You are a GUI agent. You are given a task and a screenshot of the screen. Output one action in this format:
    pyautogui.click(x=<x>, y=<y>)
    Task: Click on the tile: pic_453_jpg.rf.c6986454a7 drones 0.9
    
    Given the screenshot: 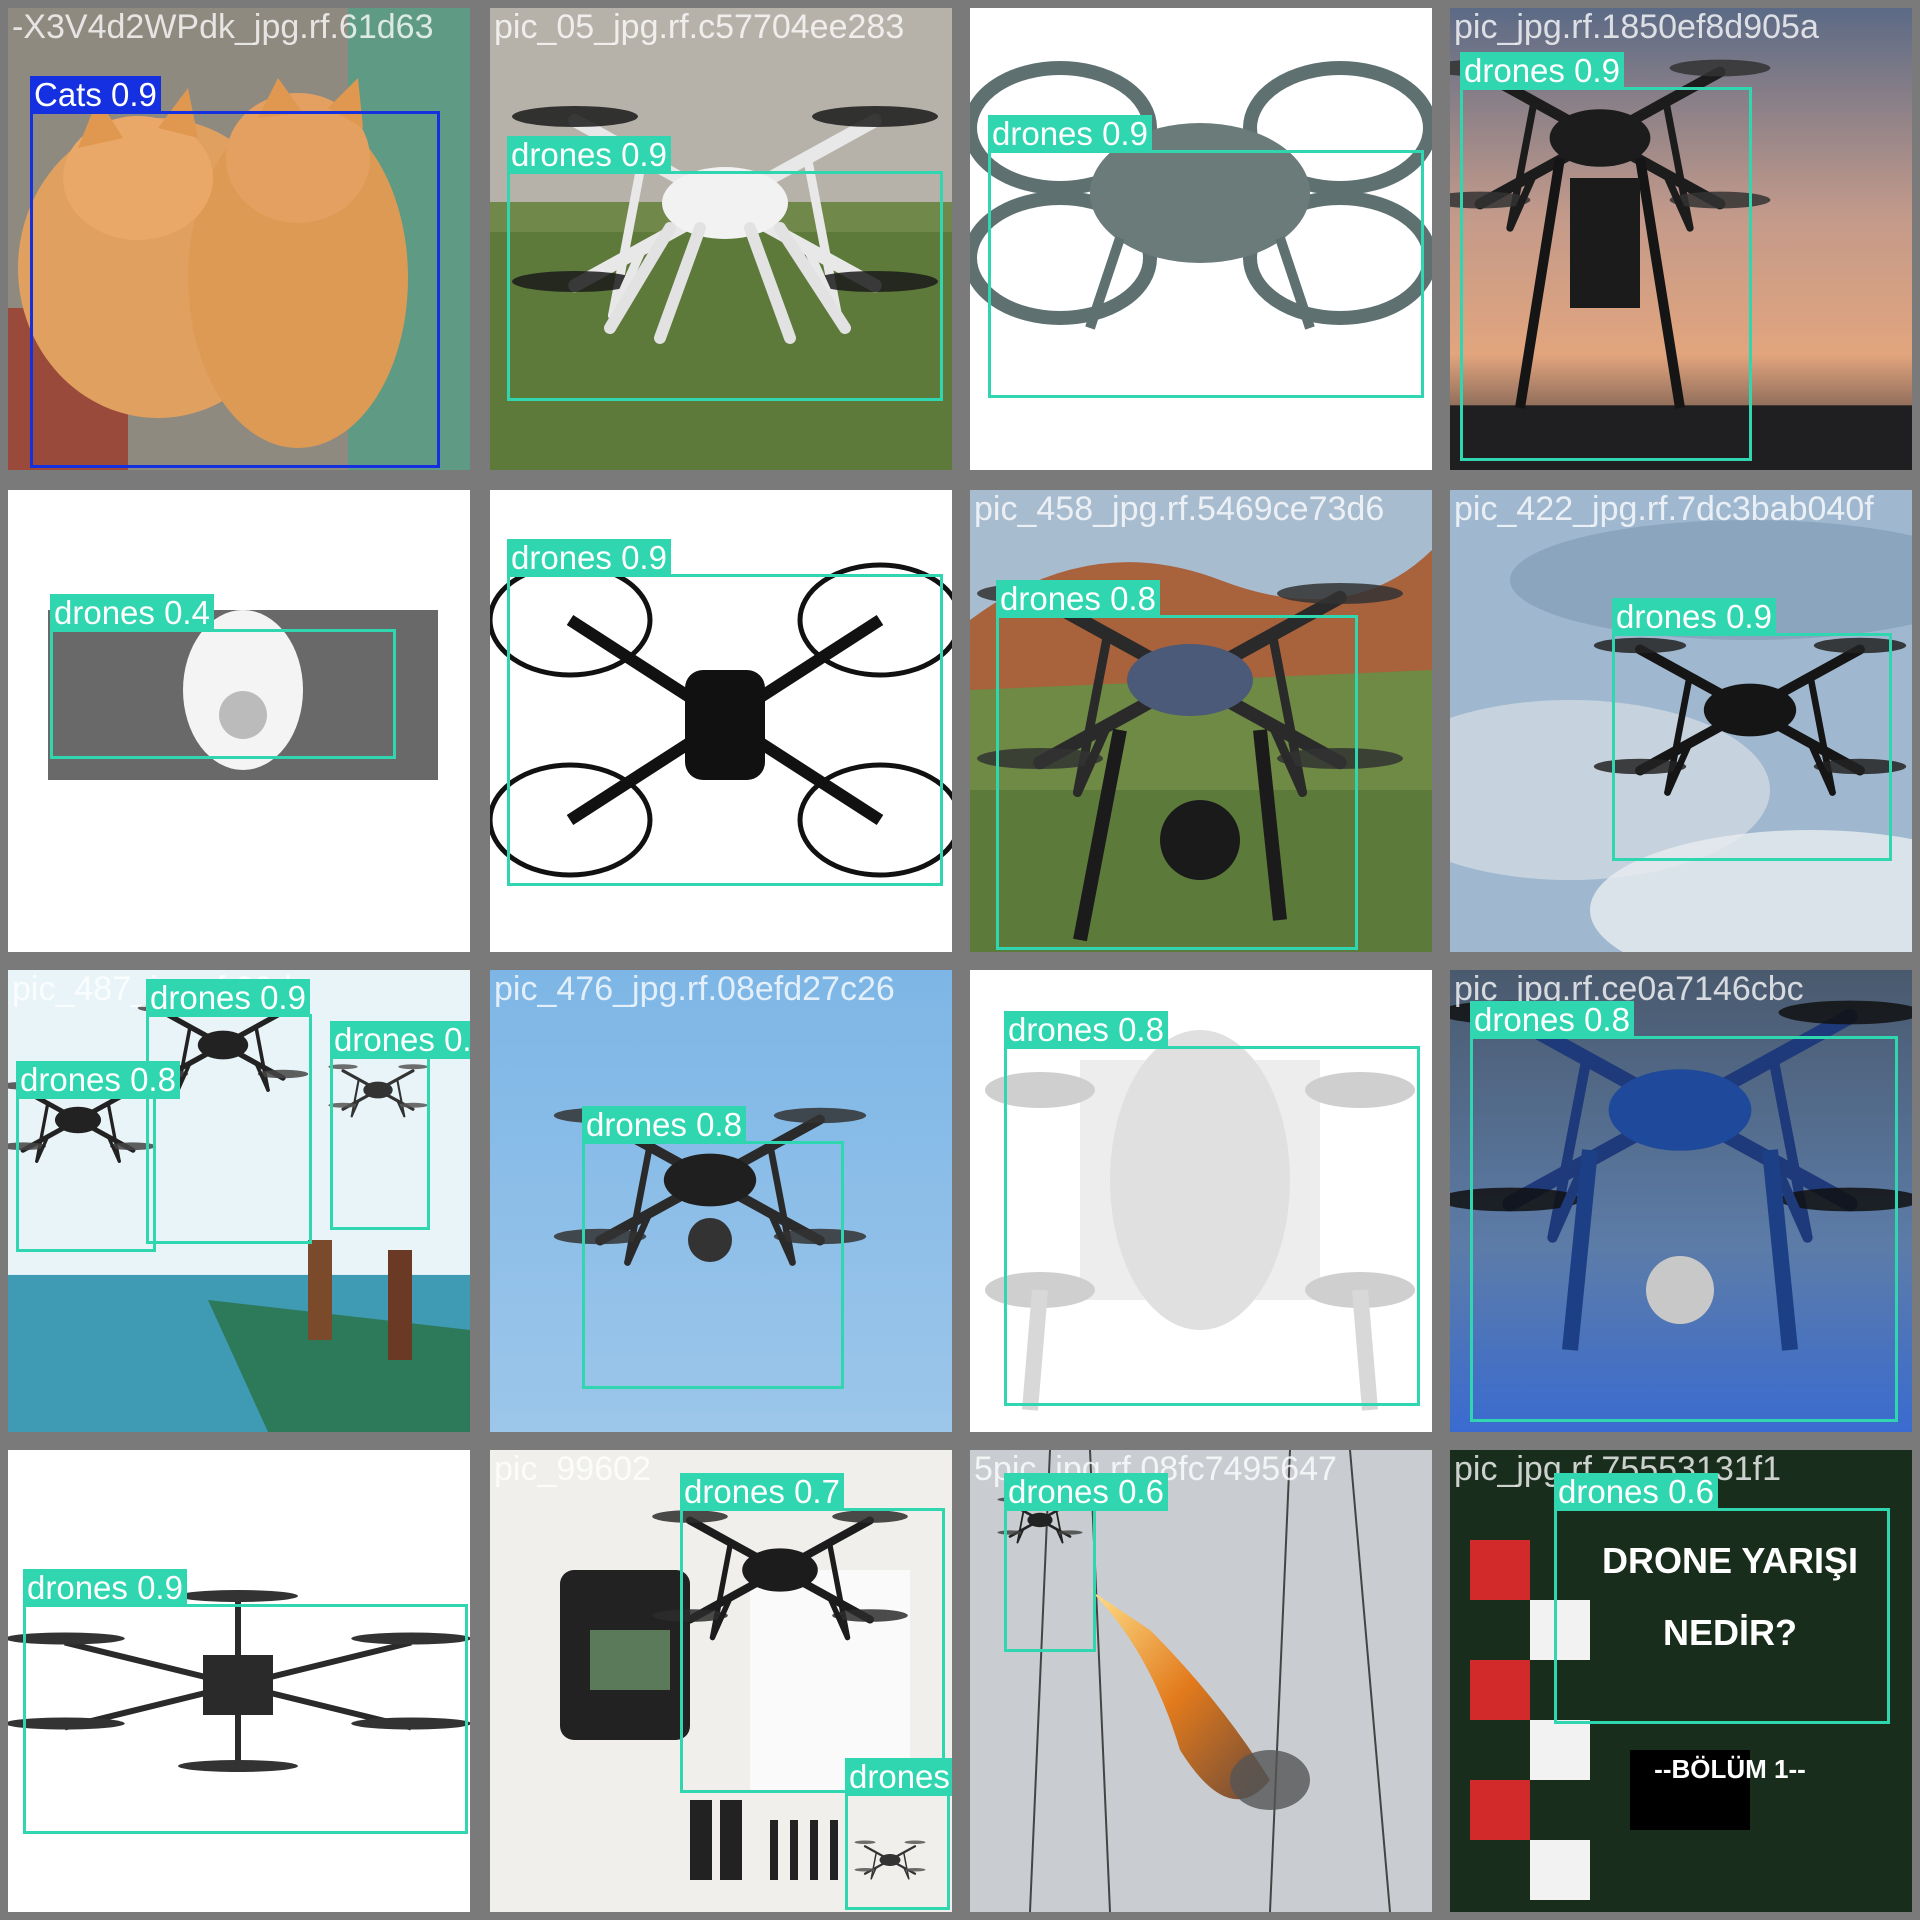 What is the action you would take?
    pyautogui.click(x=1201, y=239)
    